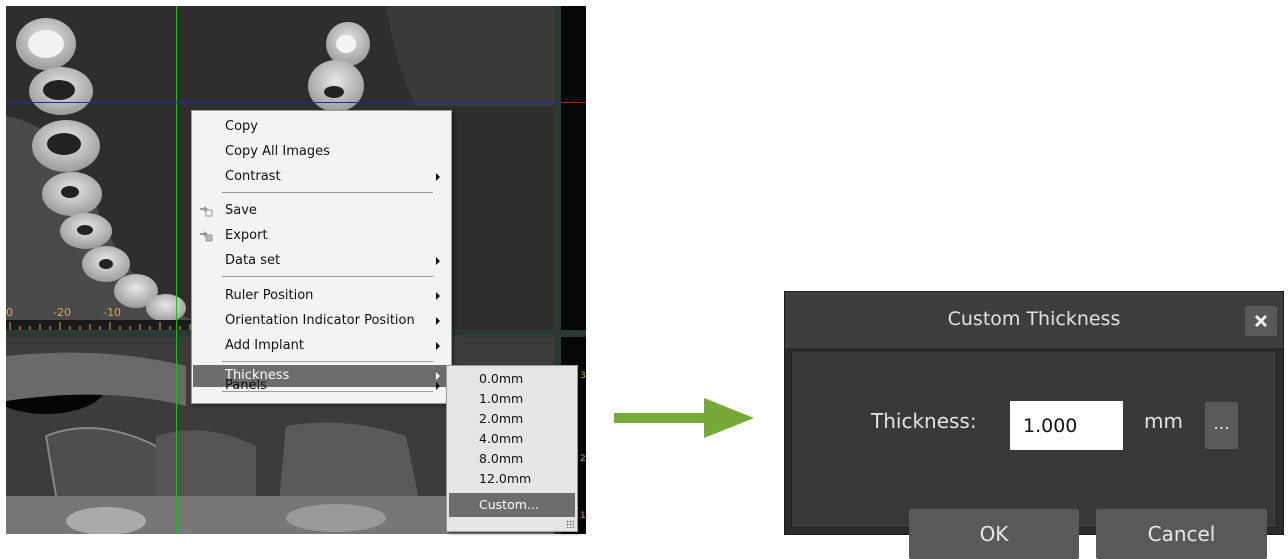  I want to click on menu-item-save: Save, so click(321, 211).